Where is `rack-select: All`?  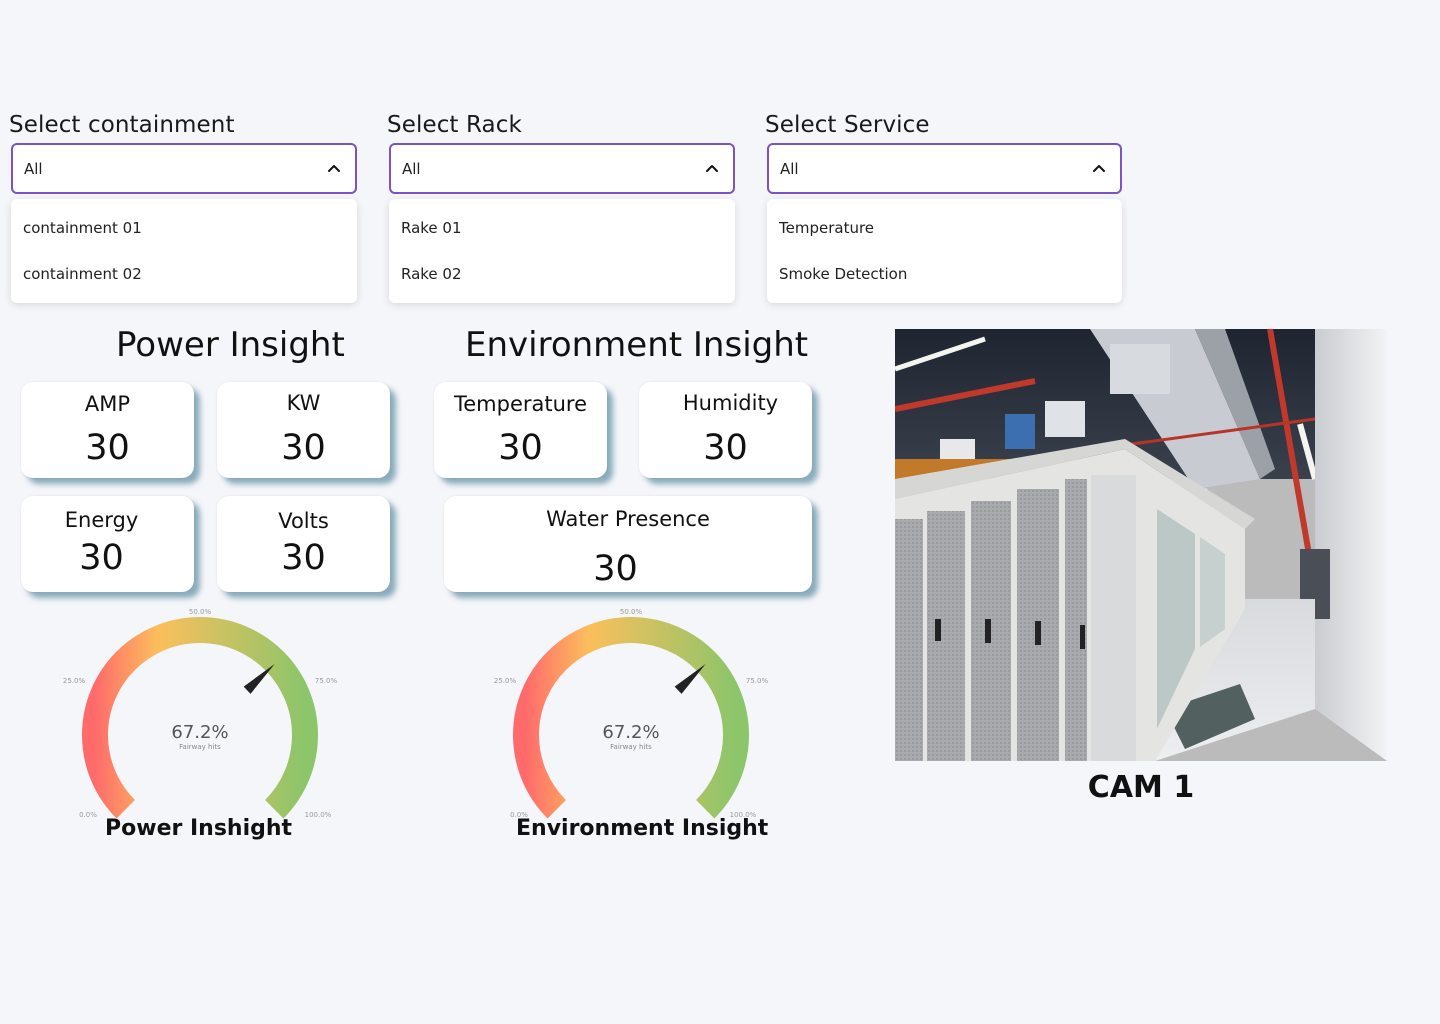 rack-select: All is located at coordinates (562, 168).